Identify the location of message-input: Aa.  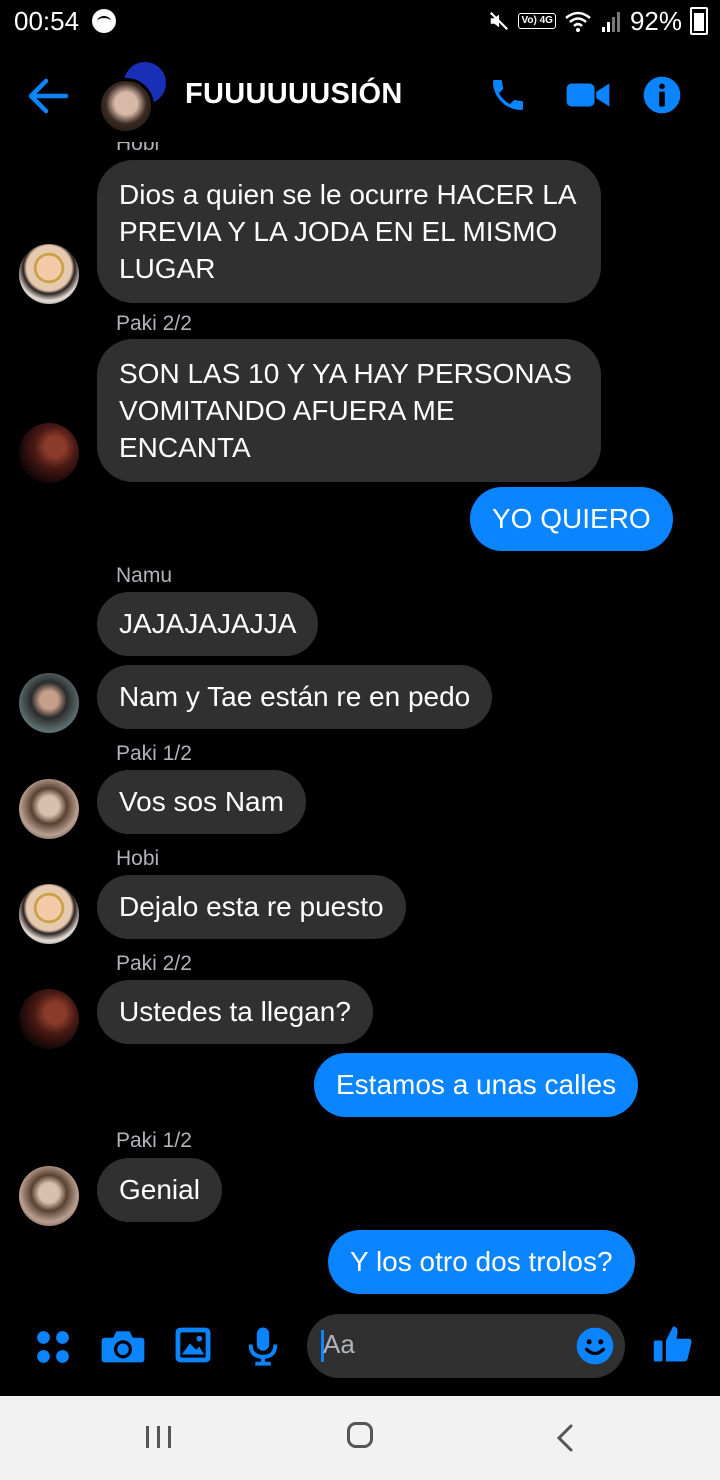
(466, 1346).